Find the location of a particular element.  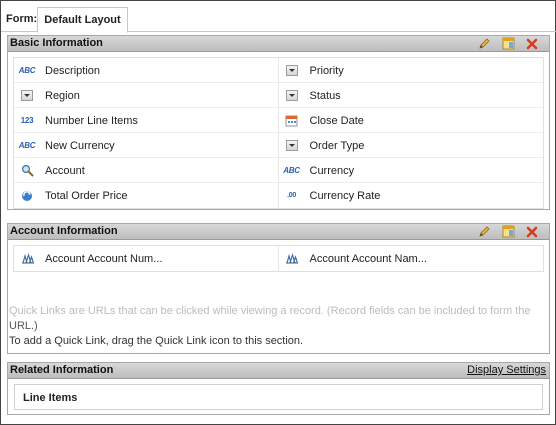

field-row: Account ABC Currency is located at coordinates (278, 170).